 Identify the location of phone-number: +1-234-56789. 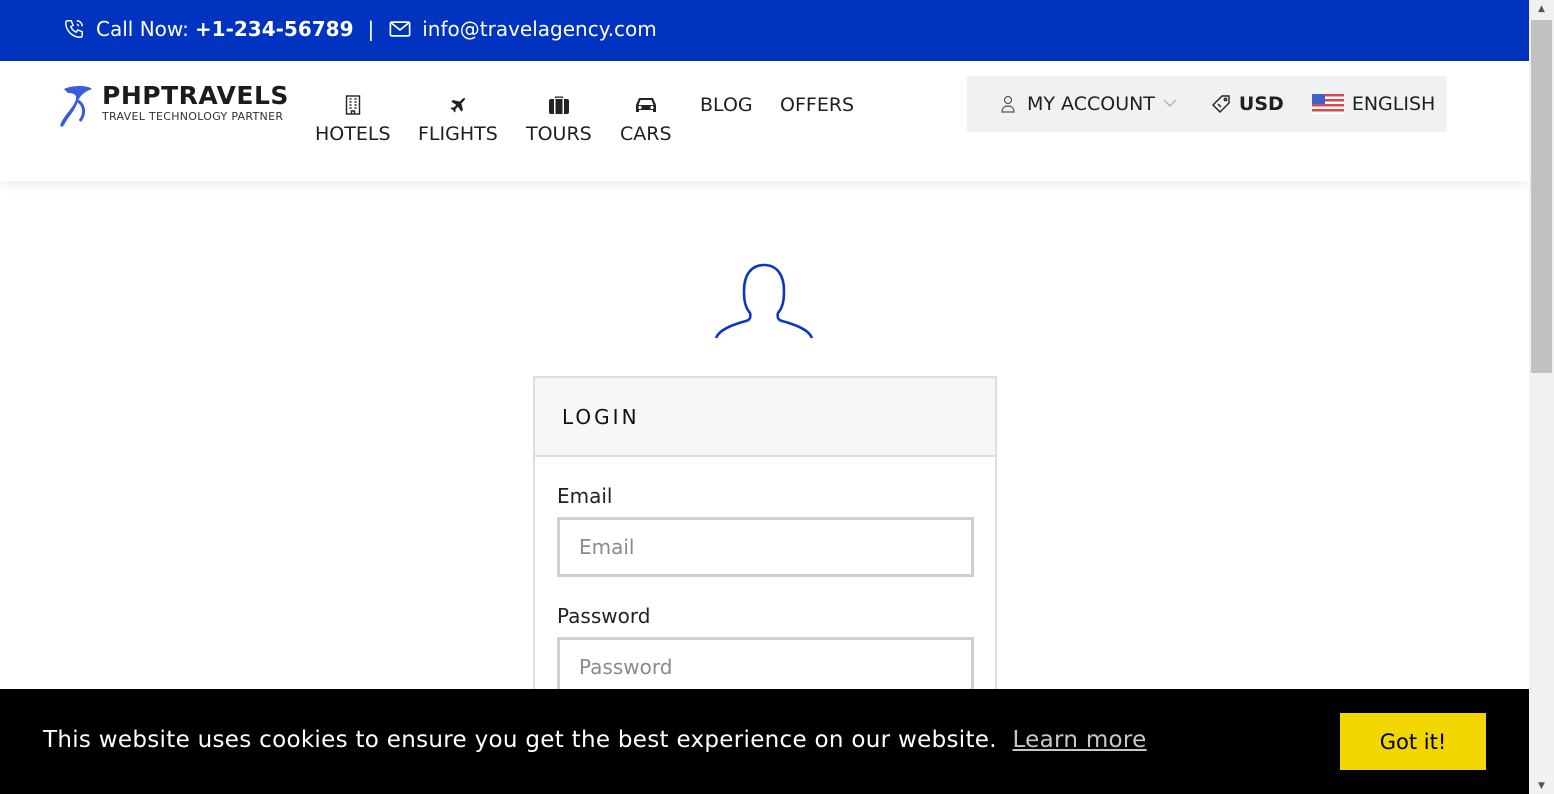
(274, 29).